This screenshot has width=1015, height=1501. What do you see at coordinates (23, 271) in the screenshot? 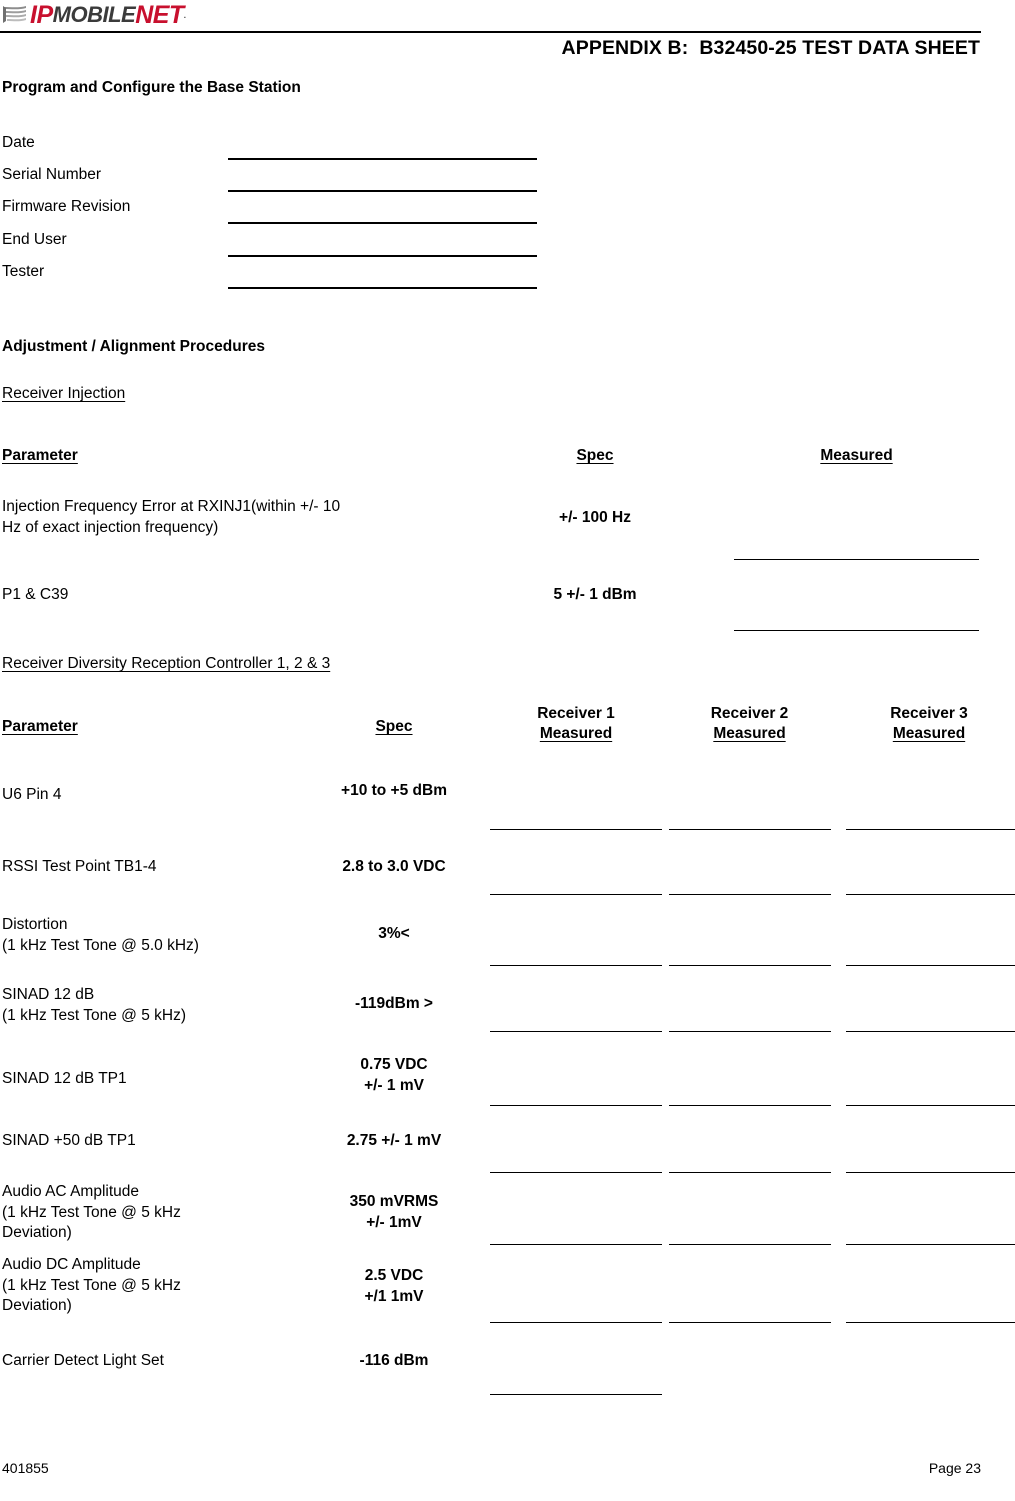
I see `field-label-tester: Tester` at bounding box center [23, 271].